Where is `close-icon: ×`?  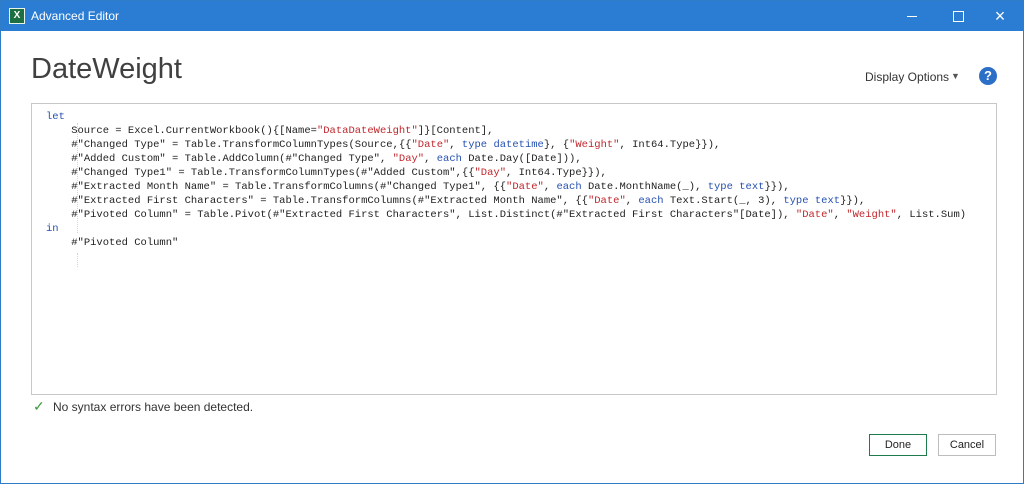
close-icon: × is located at coordinates (1000, 16).